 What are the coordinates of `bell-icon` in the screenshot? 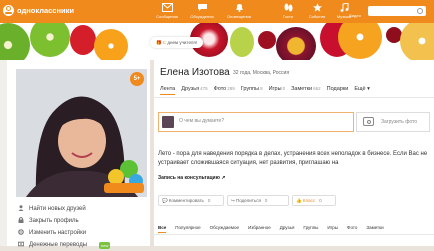 It's located at (239, 7).